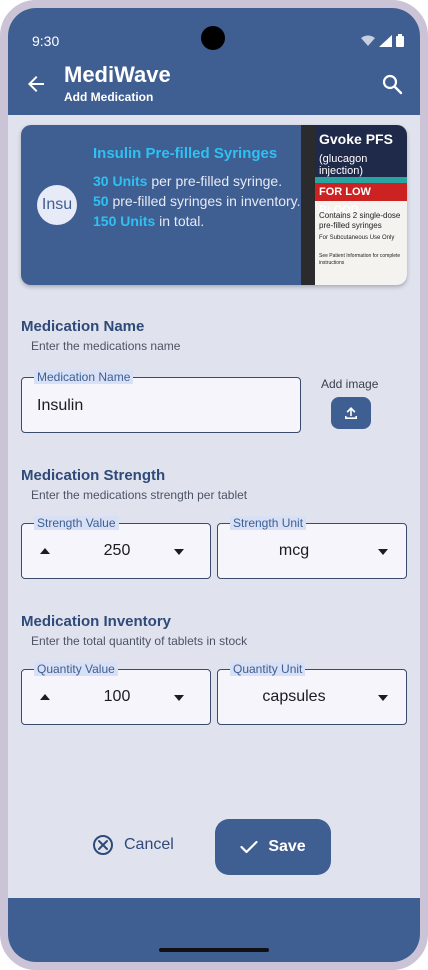 This screenshot has height=970, width=428. What do you see at coordinates (268, 523) in the screenshot?
I see `strength-unit-label: Strength Unit` at bounding box center [268, 523].